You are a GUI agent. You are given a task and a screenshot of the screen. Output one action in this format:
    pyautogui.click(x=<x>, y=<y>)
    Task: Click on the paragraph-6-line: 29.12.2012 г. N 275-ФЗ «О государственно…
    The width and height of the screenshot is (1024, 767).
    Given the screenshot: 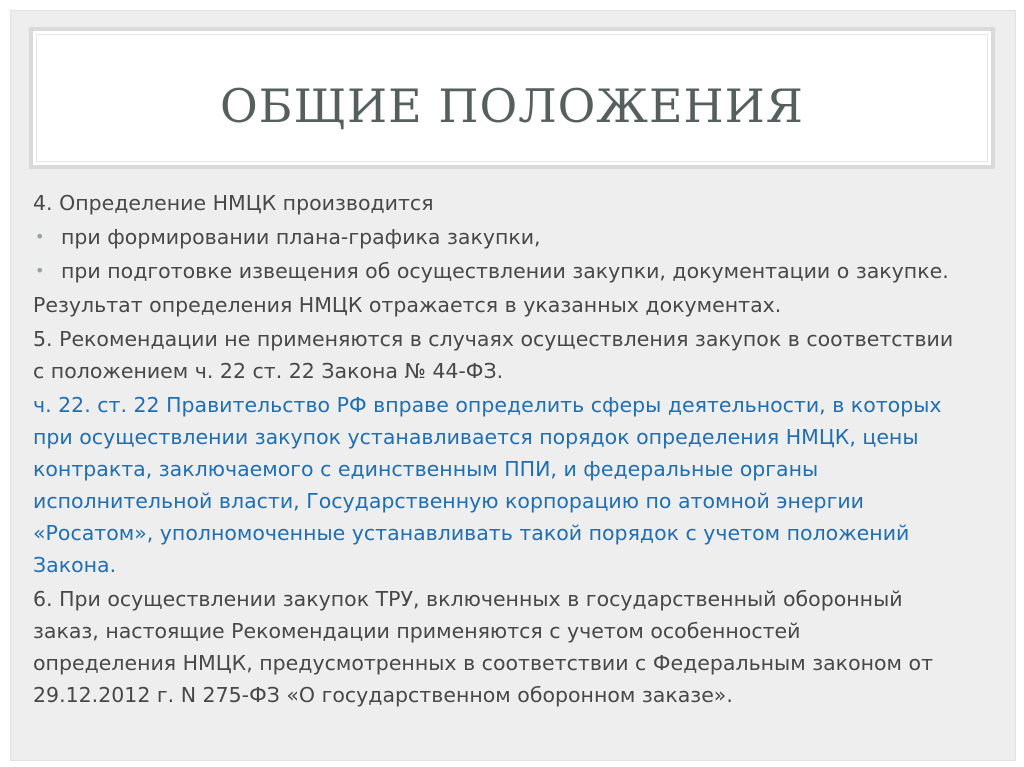 What is the action you would take?
    pyautogui.click(x=383, y=695)
    